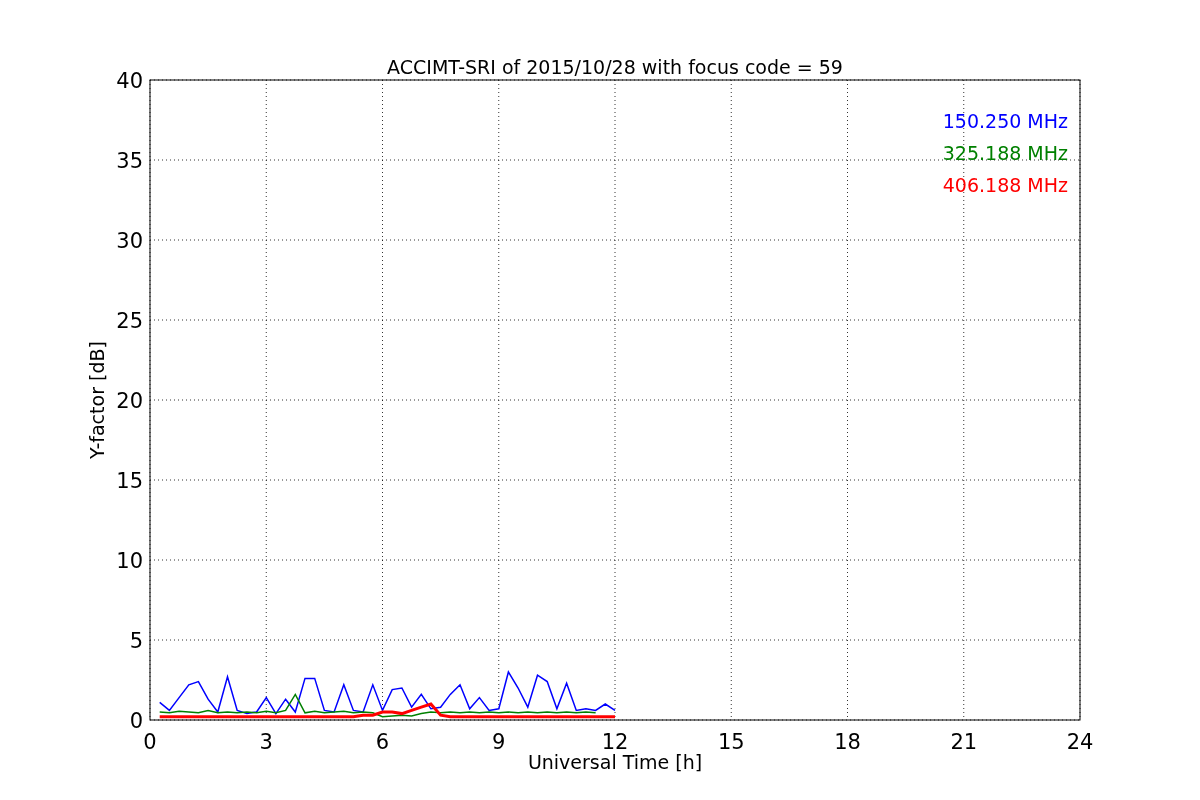 The width and height of the screenshot is (1200, 800). What do you see at coordinates (1080, 742) in the screenshot?
I see `x-tick-label: 24` at bounding box center [1080, 742].